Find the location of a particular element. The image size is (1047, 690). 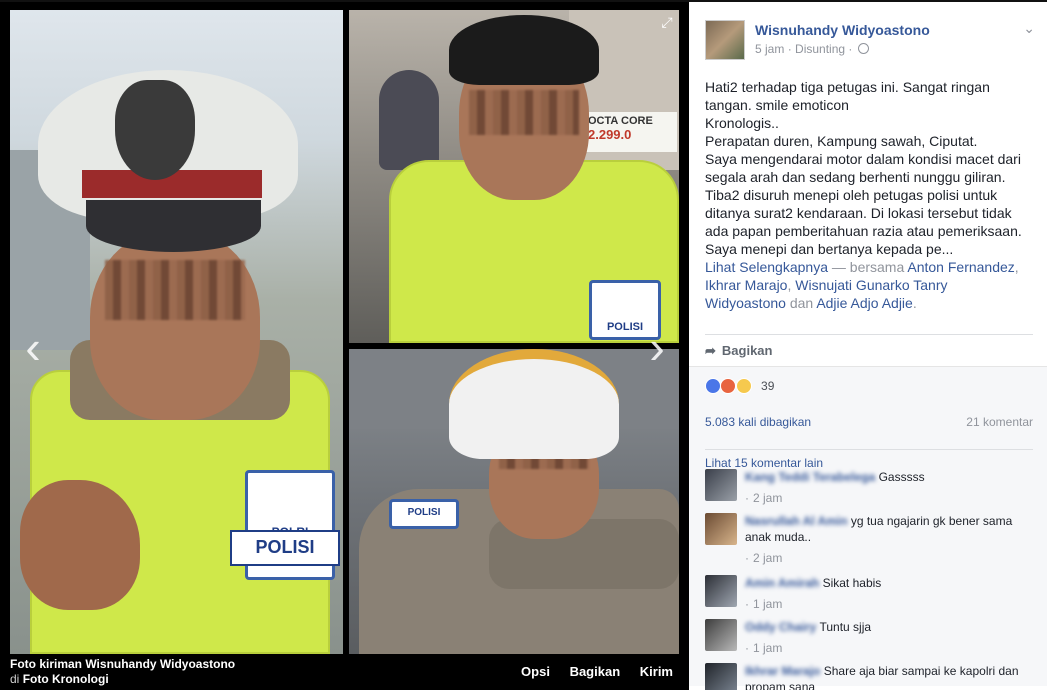

comment-body: Oddy Chairy Tuntu sjja is located at coordinates (889, 627).